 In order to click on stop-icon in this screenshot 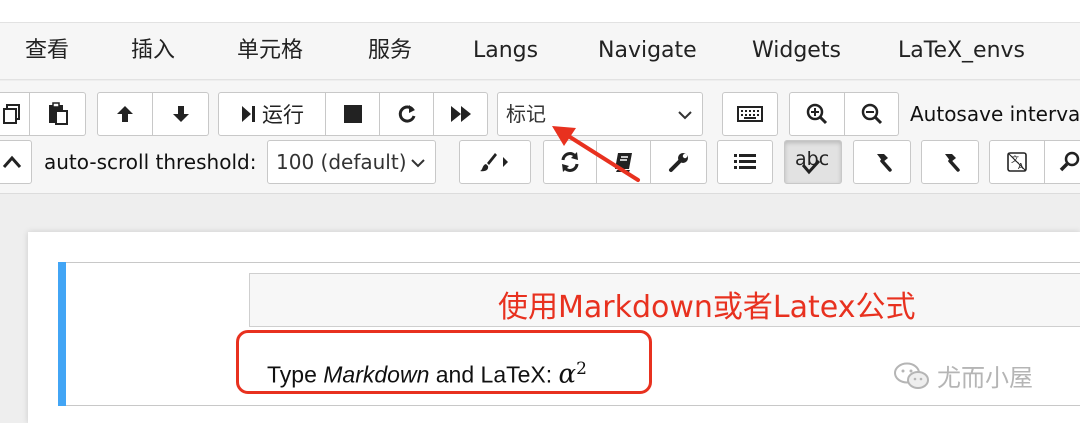, I will do `click(352, 114)`.